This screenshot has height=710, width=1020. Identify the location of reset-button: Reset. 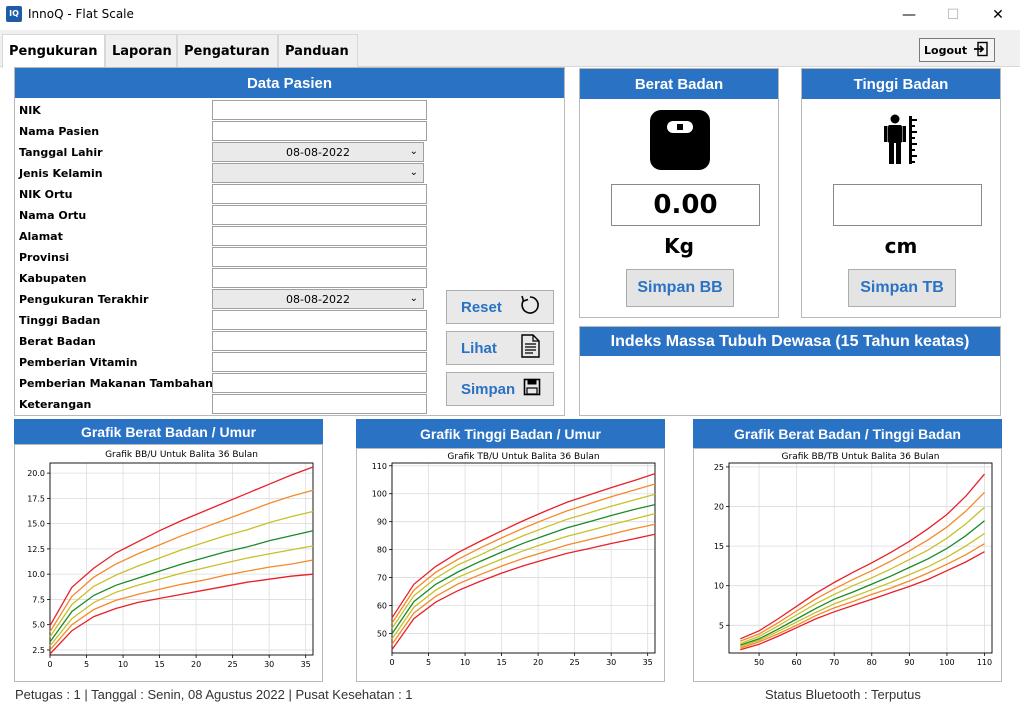
(500, 307).